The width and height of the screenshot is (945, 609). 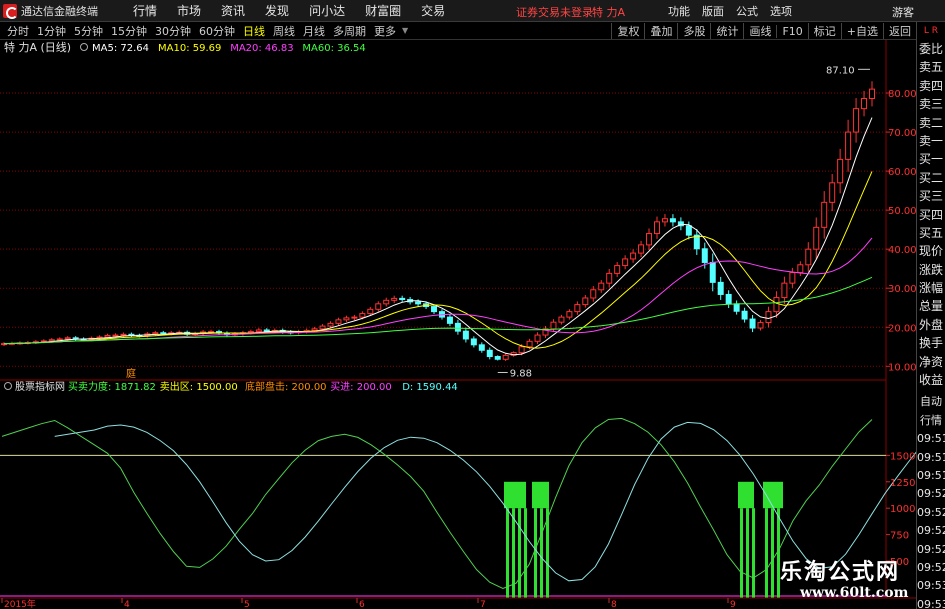 I want to click on indicator-tick-label: 1000, so click(x=902, y=509).